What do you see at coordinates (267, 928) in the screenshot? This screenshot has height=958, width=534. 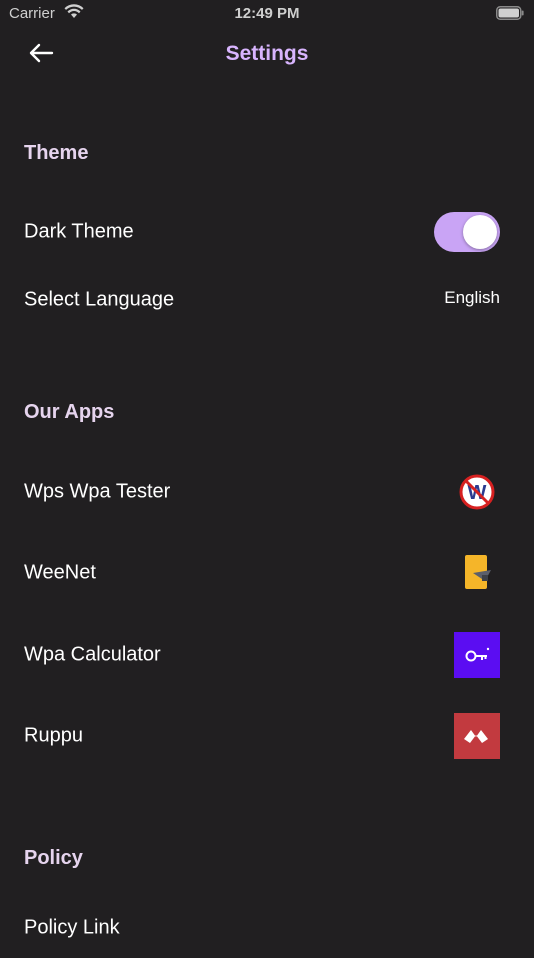 I see `policy-link-row: Policy Link` at bounding box center [267, 928].